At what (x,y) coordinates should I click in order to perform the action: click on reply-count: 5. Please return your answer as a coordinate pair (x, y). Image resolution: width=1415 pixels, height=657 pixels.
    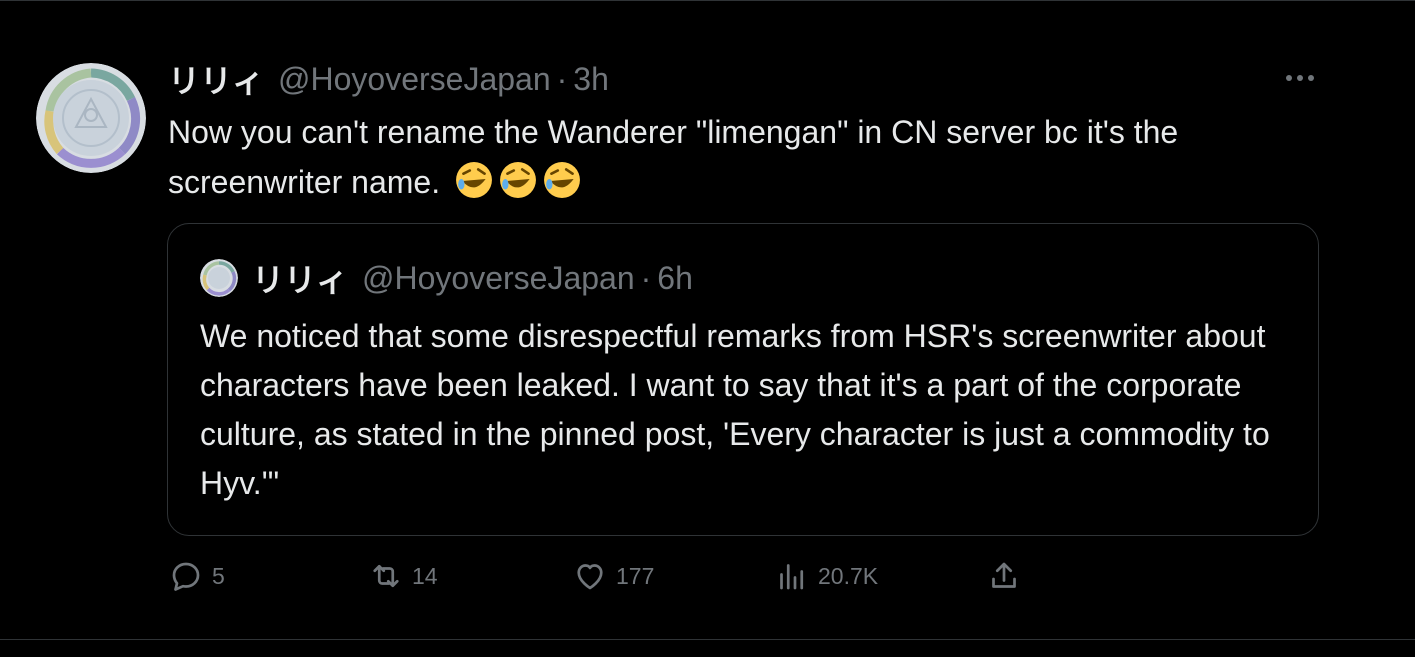
    Looking at the image, I should click on (218, 575).